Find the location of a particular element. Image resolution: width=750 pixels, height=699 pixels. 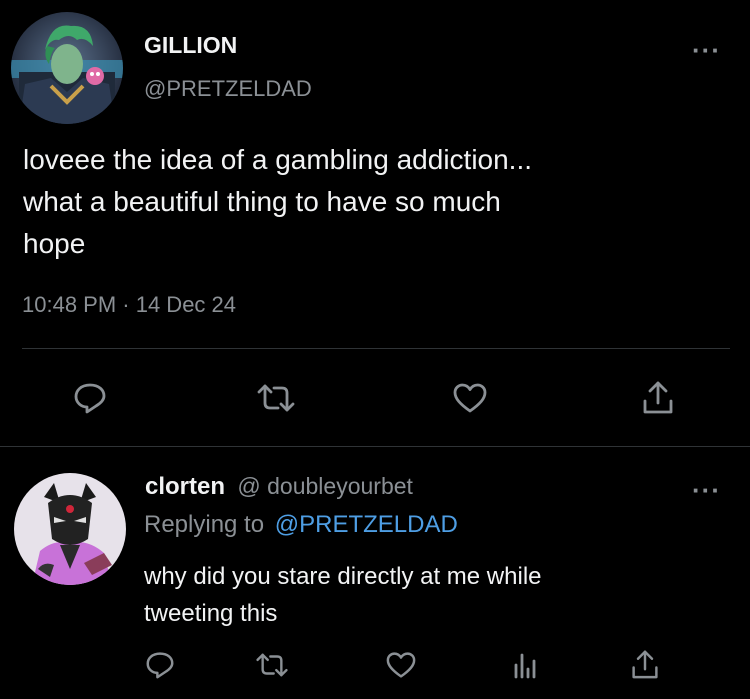

tweet-text-line: hope is located at coordinates (54, 243).